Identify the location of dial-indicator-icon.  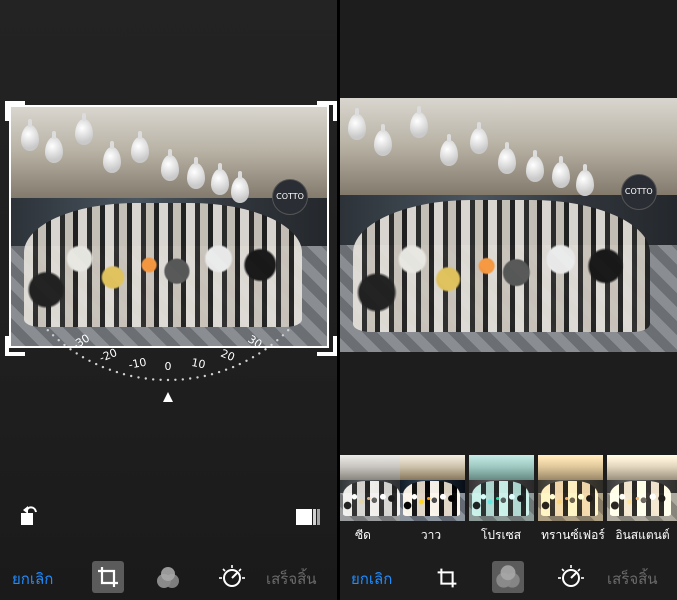
(168, 397).